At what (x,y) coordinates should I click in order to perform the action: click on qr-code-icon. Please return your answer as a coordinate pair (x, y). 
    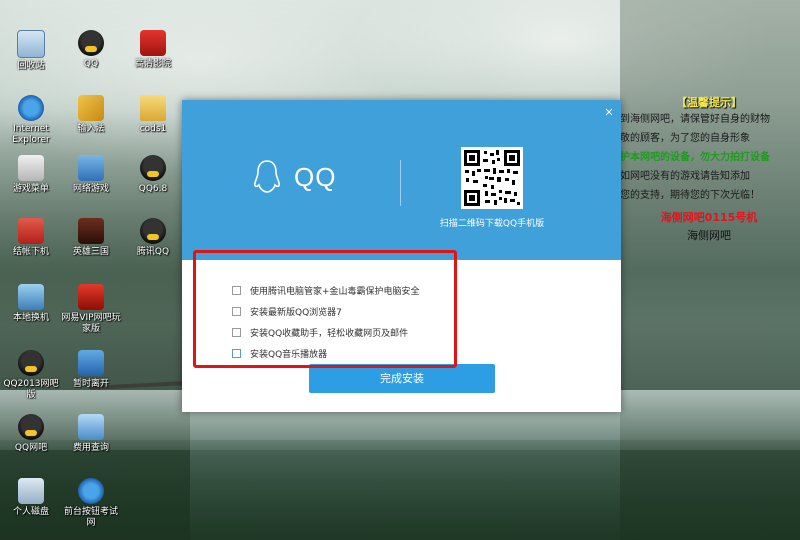
    Looking at the image, I should click on (492, 178).